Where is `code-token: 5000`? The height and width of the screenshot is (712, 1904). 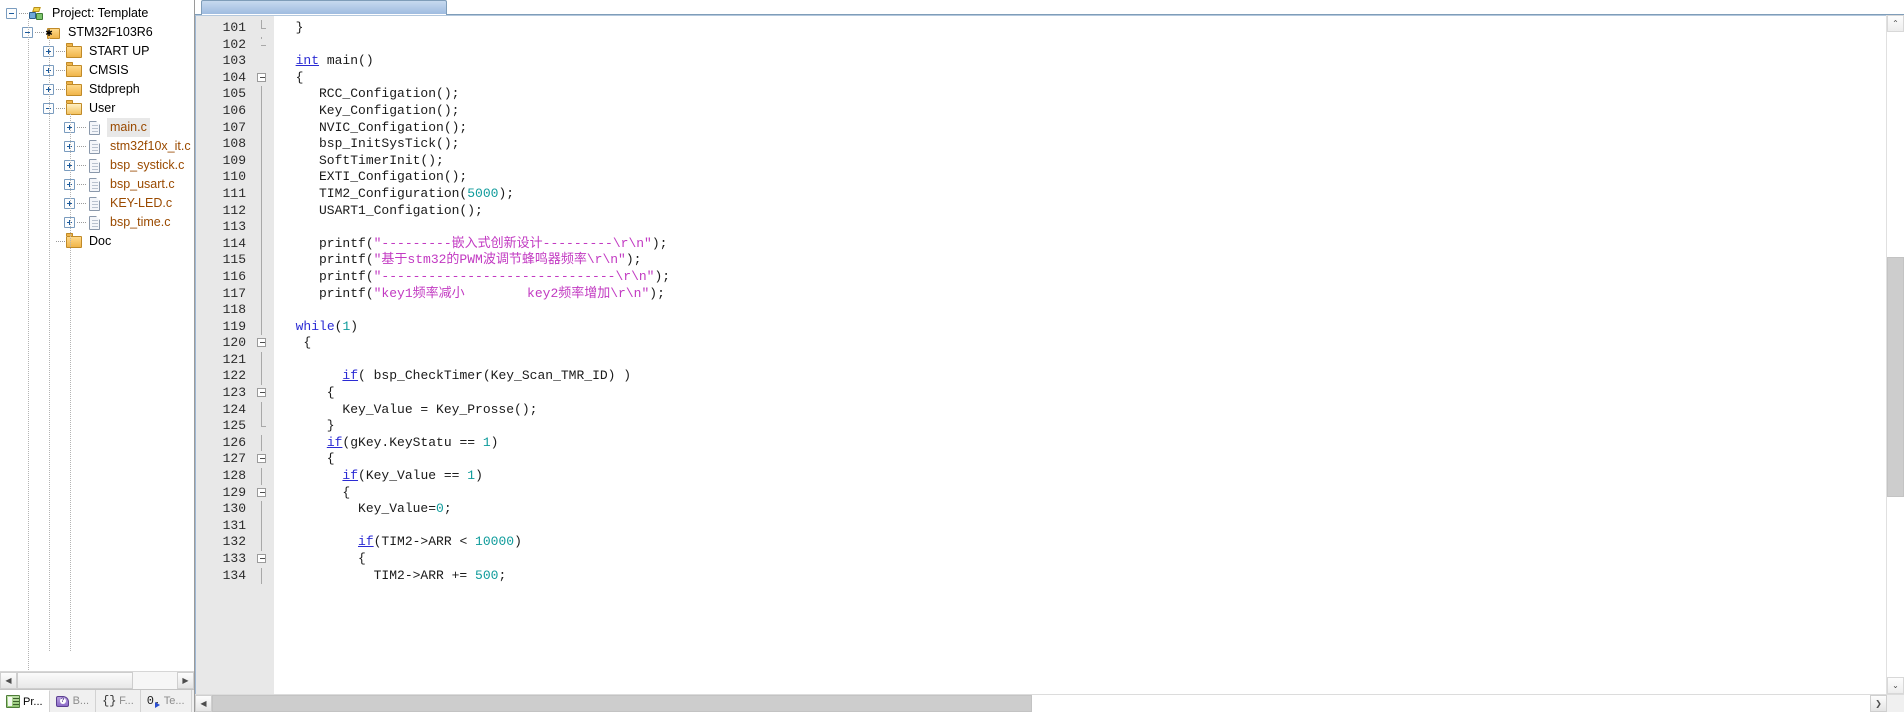
code-token: 5000 is located at coordinates (483, 193).